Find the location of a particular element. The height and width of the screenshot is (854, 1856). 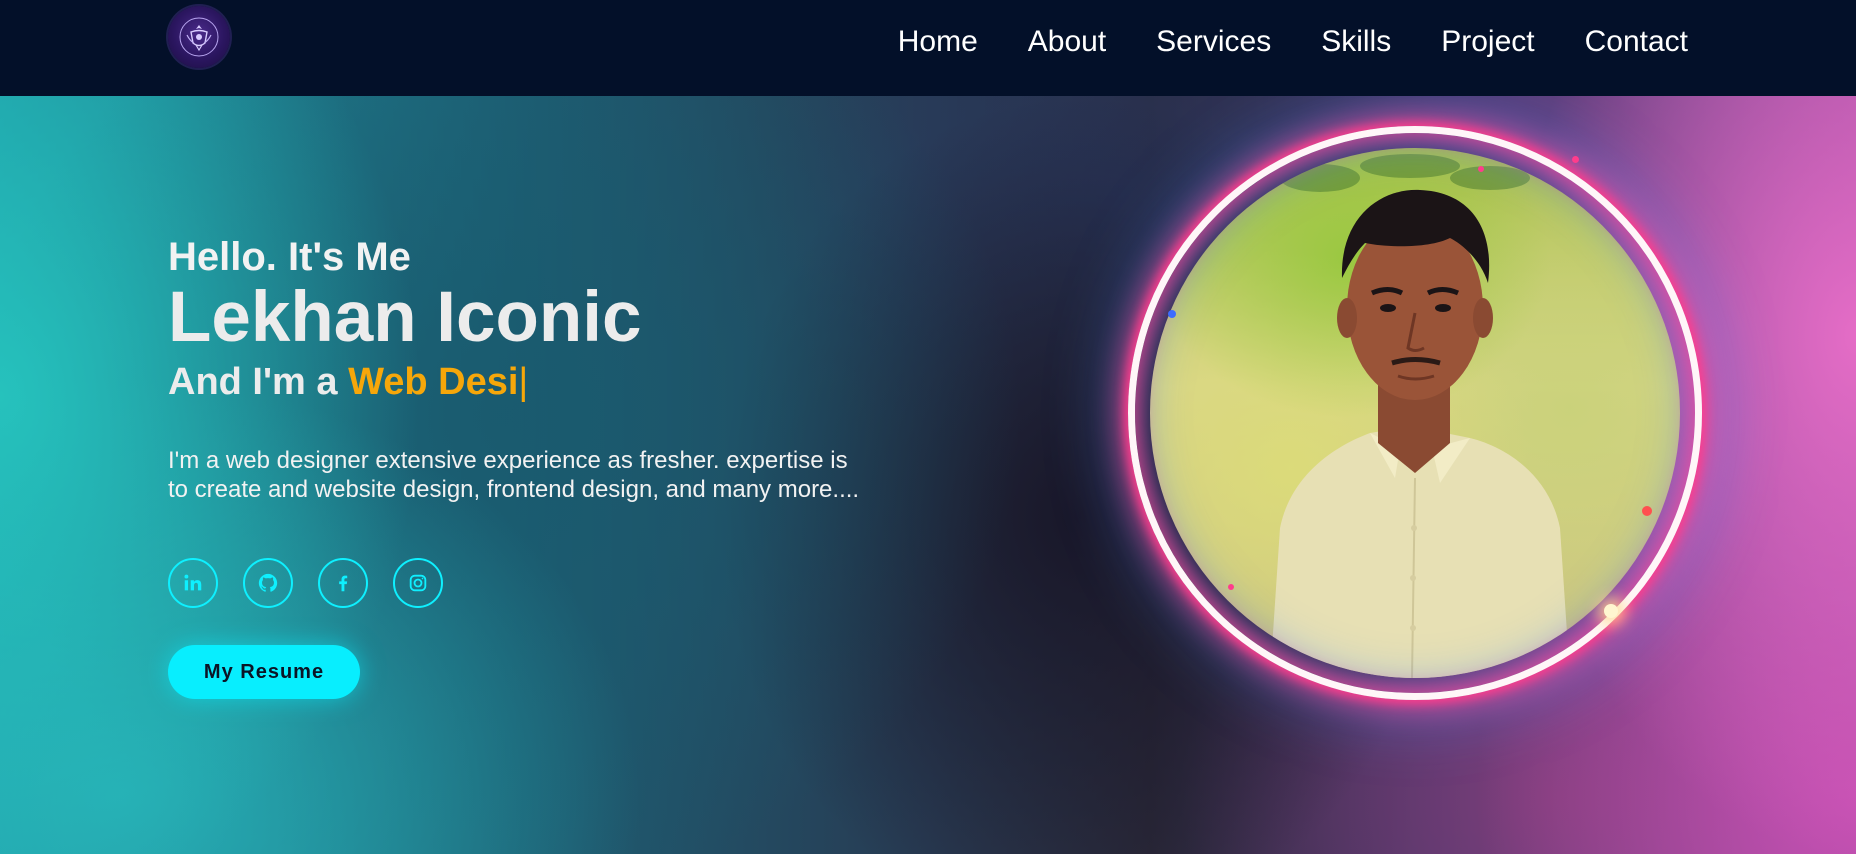

linkedin-link is located at coordinates (193, 583).